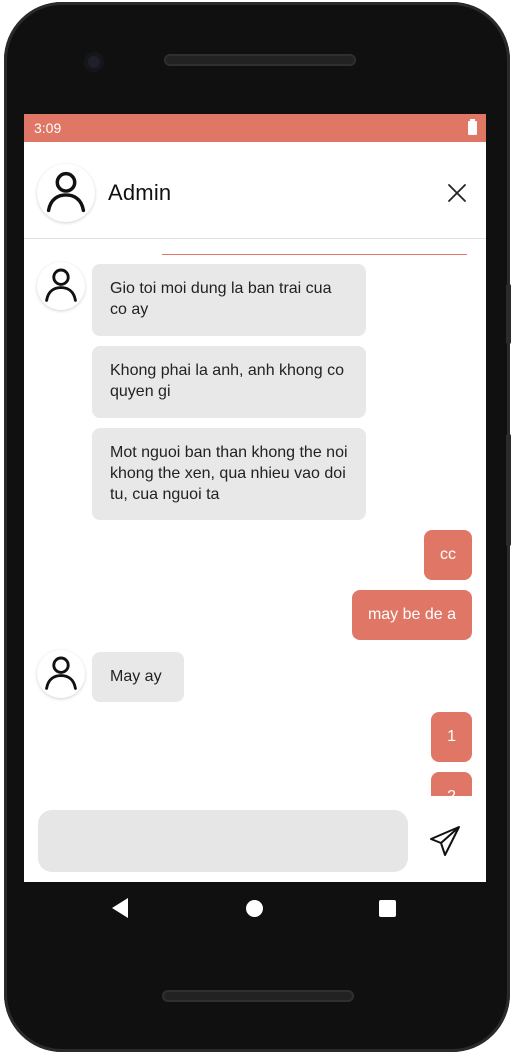 The image size is (516, 1056). What do you see at coordinates (451, 737) in the screenshot?
I see `outgoing-message: 1` at bounding box center [451, 737].